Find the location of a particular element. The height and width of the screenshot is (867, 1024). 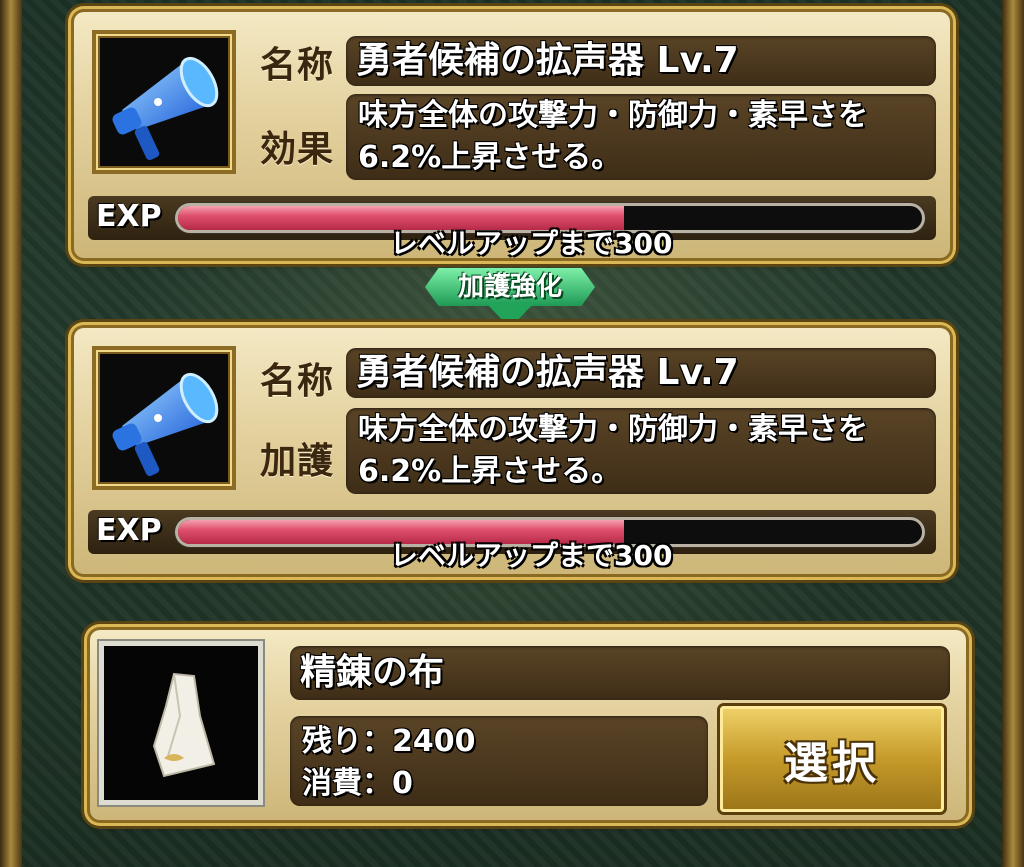

material-icon-frame is located at coordinates (181, 723).